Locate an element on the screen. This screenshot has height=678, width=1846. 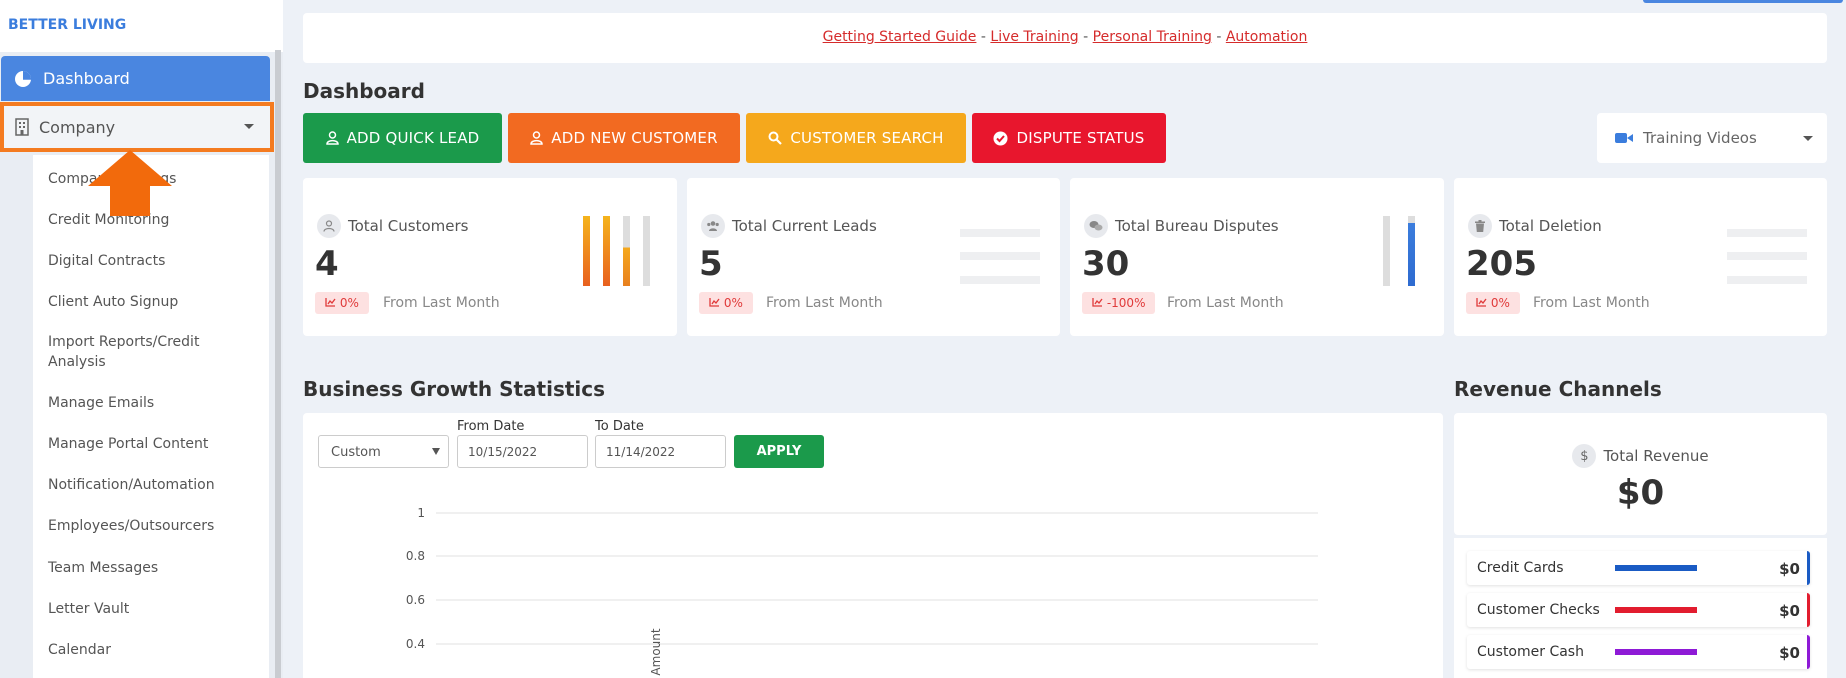
stat-label: Total Current Leads is located at coordinates (789, 226).